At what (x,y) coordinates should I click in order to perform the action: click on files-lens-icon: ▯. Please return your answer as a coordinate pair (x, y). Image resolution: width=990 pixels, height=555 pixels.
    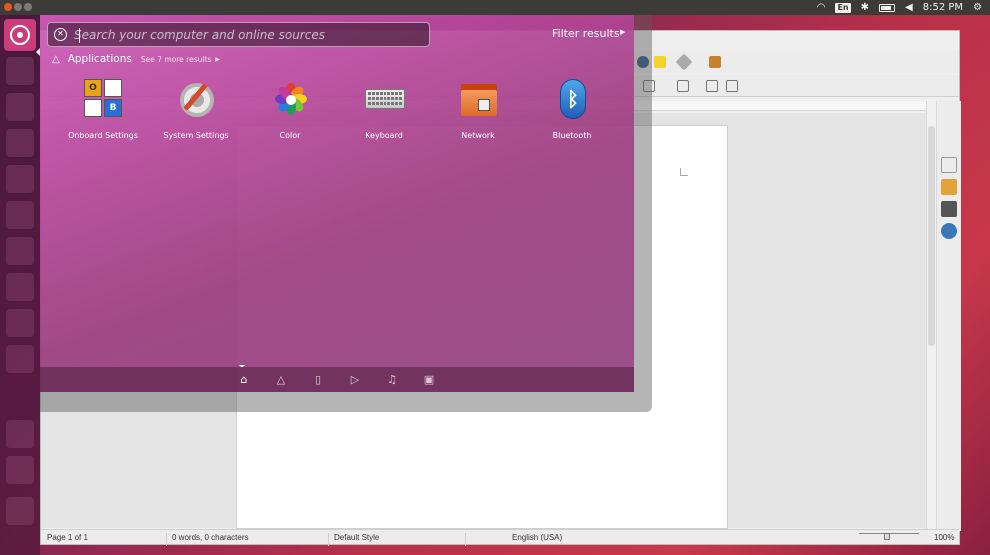
    Looking at the image, I should click on (318, 380).